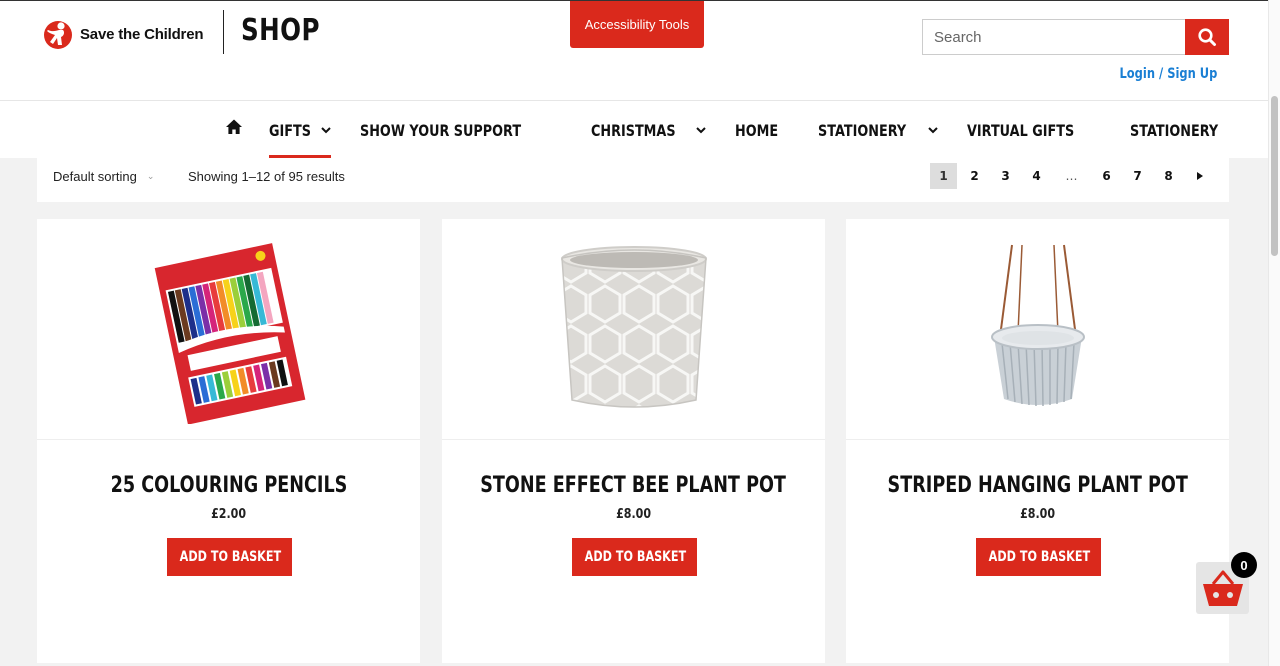  What do you see at coordinates (223, 32) in the screenshot?
I see `logo-divider` at bounding box center [223, 32].